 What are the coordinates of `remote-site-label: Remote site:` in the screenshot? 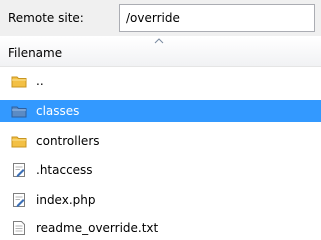 It's located at (46, 18).